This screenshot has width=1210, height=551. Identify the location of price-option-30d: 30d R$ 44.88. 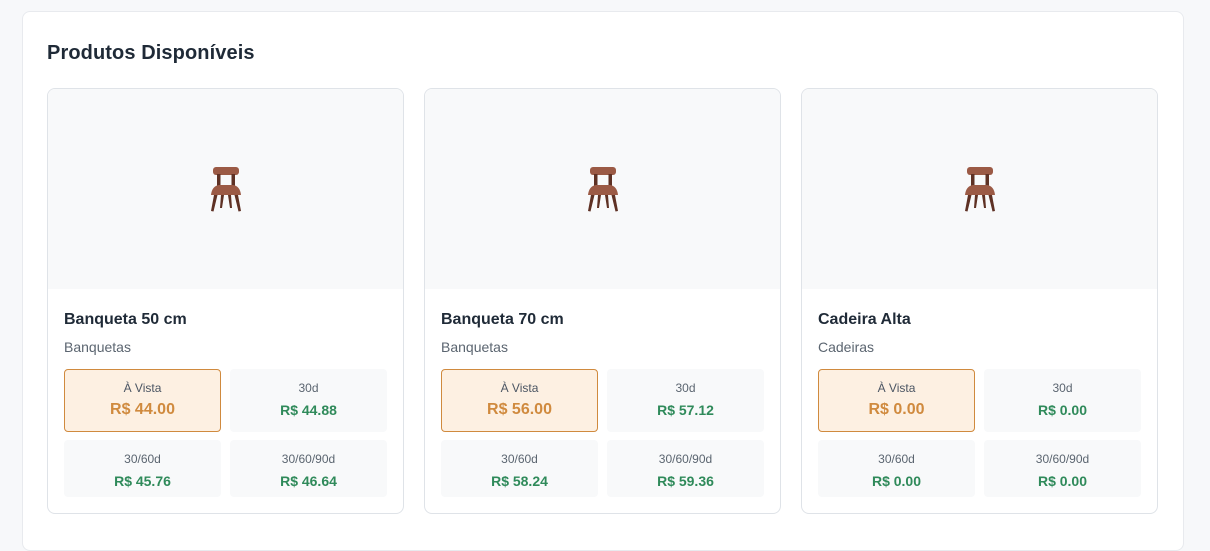
(308, 400).